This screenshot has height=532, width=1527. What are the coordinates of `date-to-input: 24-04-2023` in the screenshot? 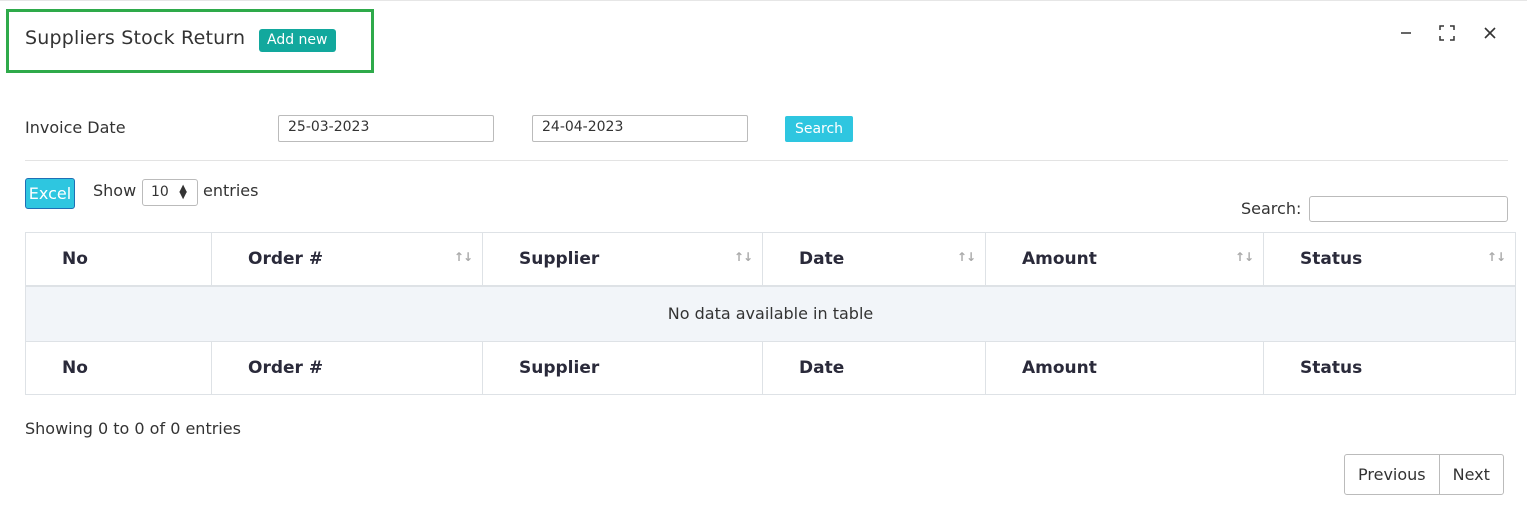 It's located at (640, 128).